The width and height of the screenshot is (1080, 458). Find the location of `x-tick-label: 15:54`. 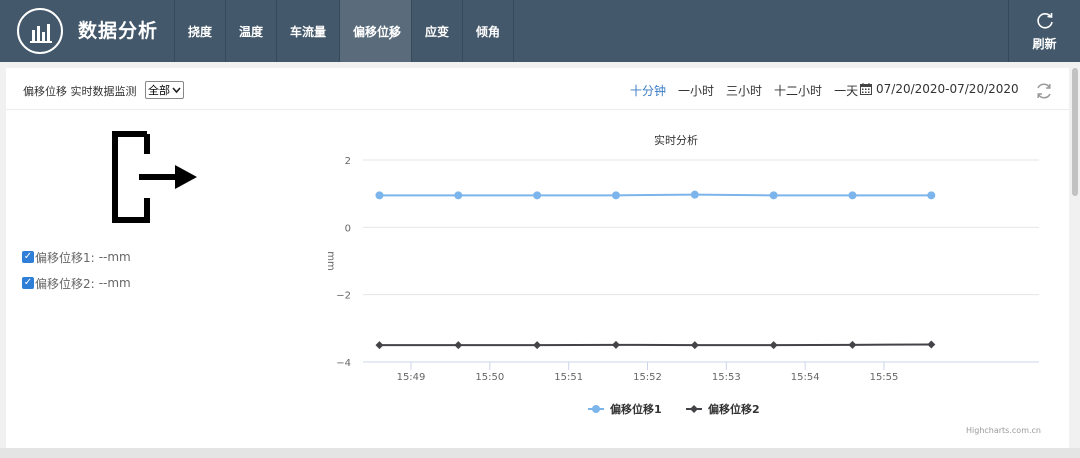

x-tick-label: 15:54 is located at coordinates (805, 377).